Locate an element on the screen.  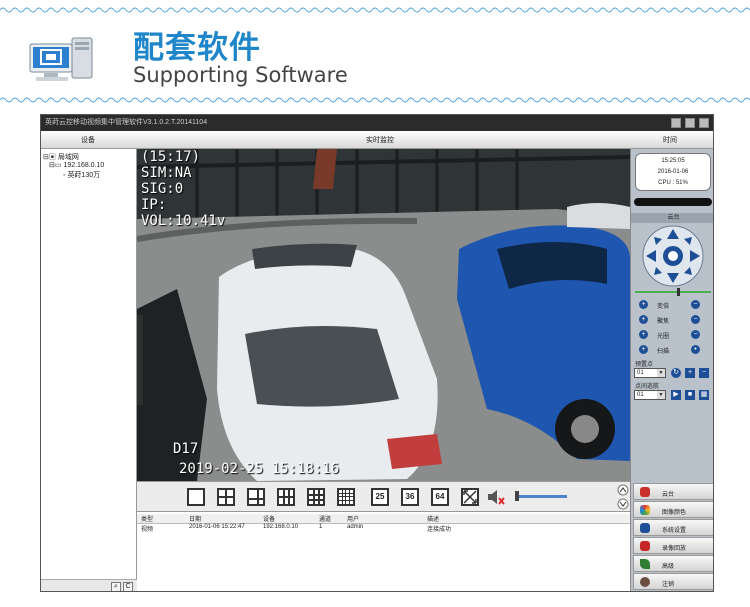
split-6-button is located at coordinates (256, 497).